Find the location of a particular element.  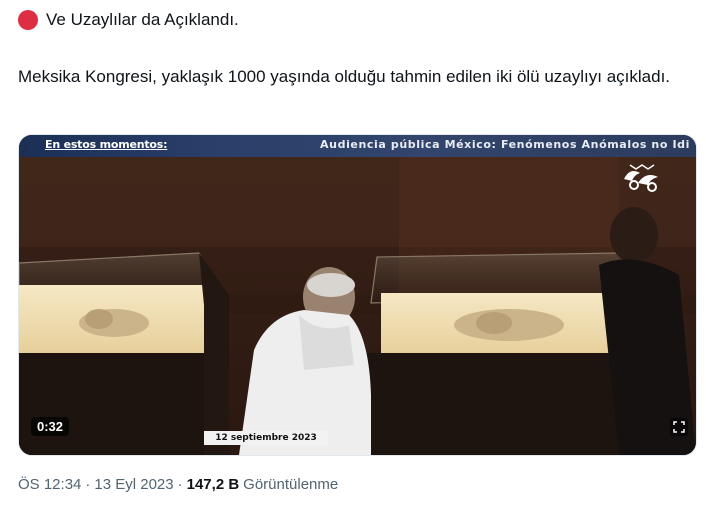

banner-label: En estos momentos: is located at coordinates (106, 144).